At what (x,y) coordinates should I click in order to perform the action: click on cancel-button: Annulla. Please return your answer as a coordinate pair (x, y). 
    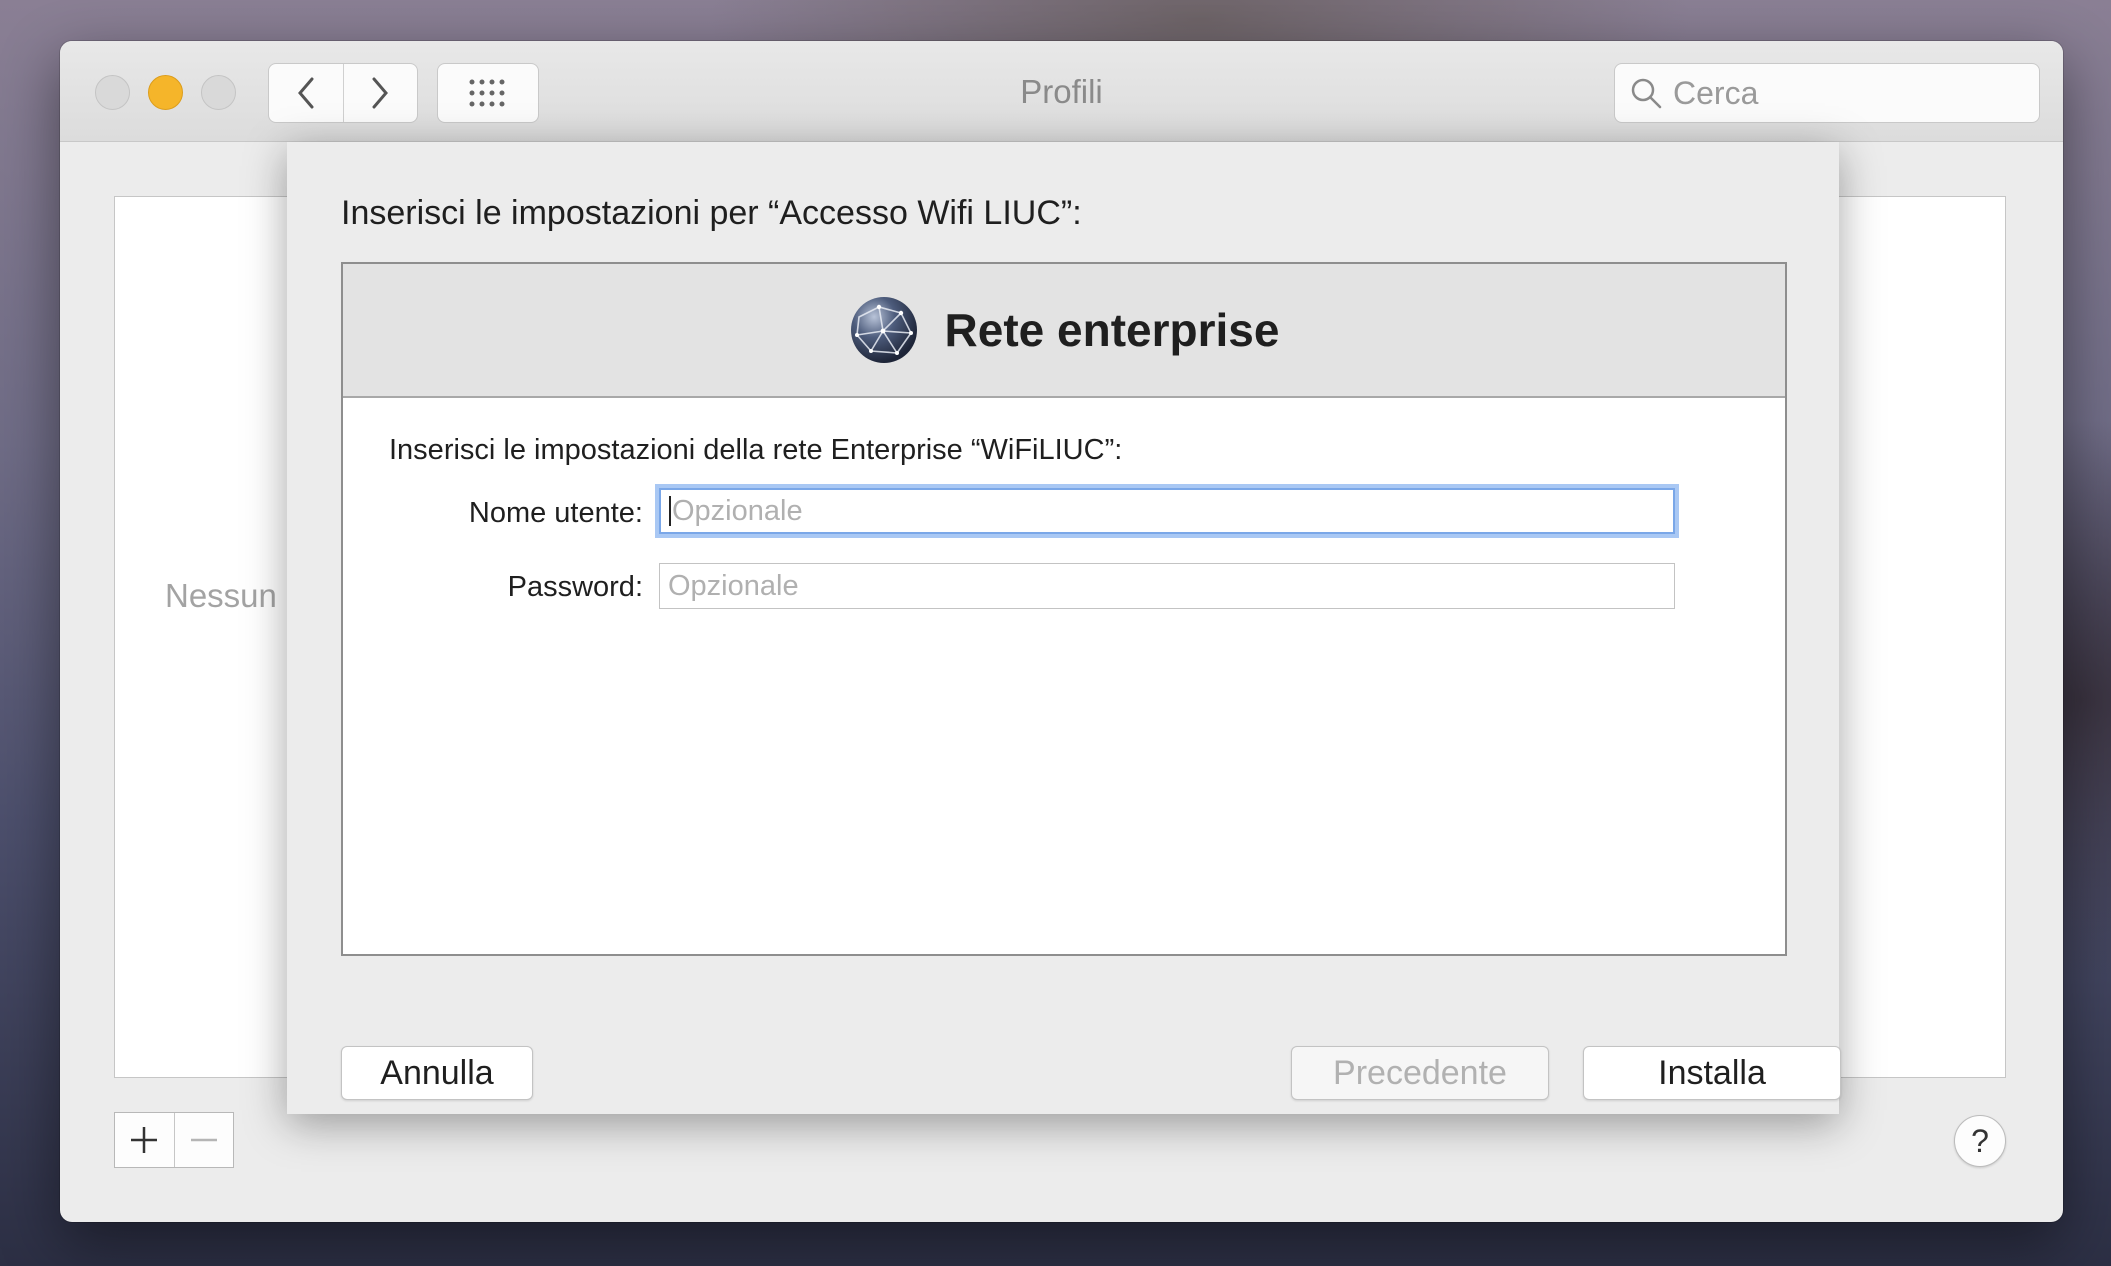
    Looking at the image, I should click on (437, 1073).